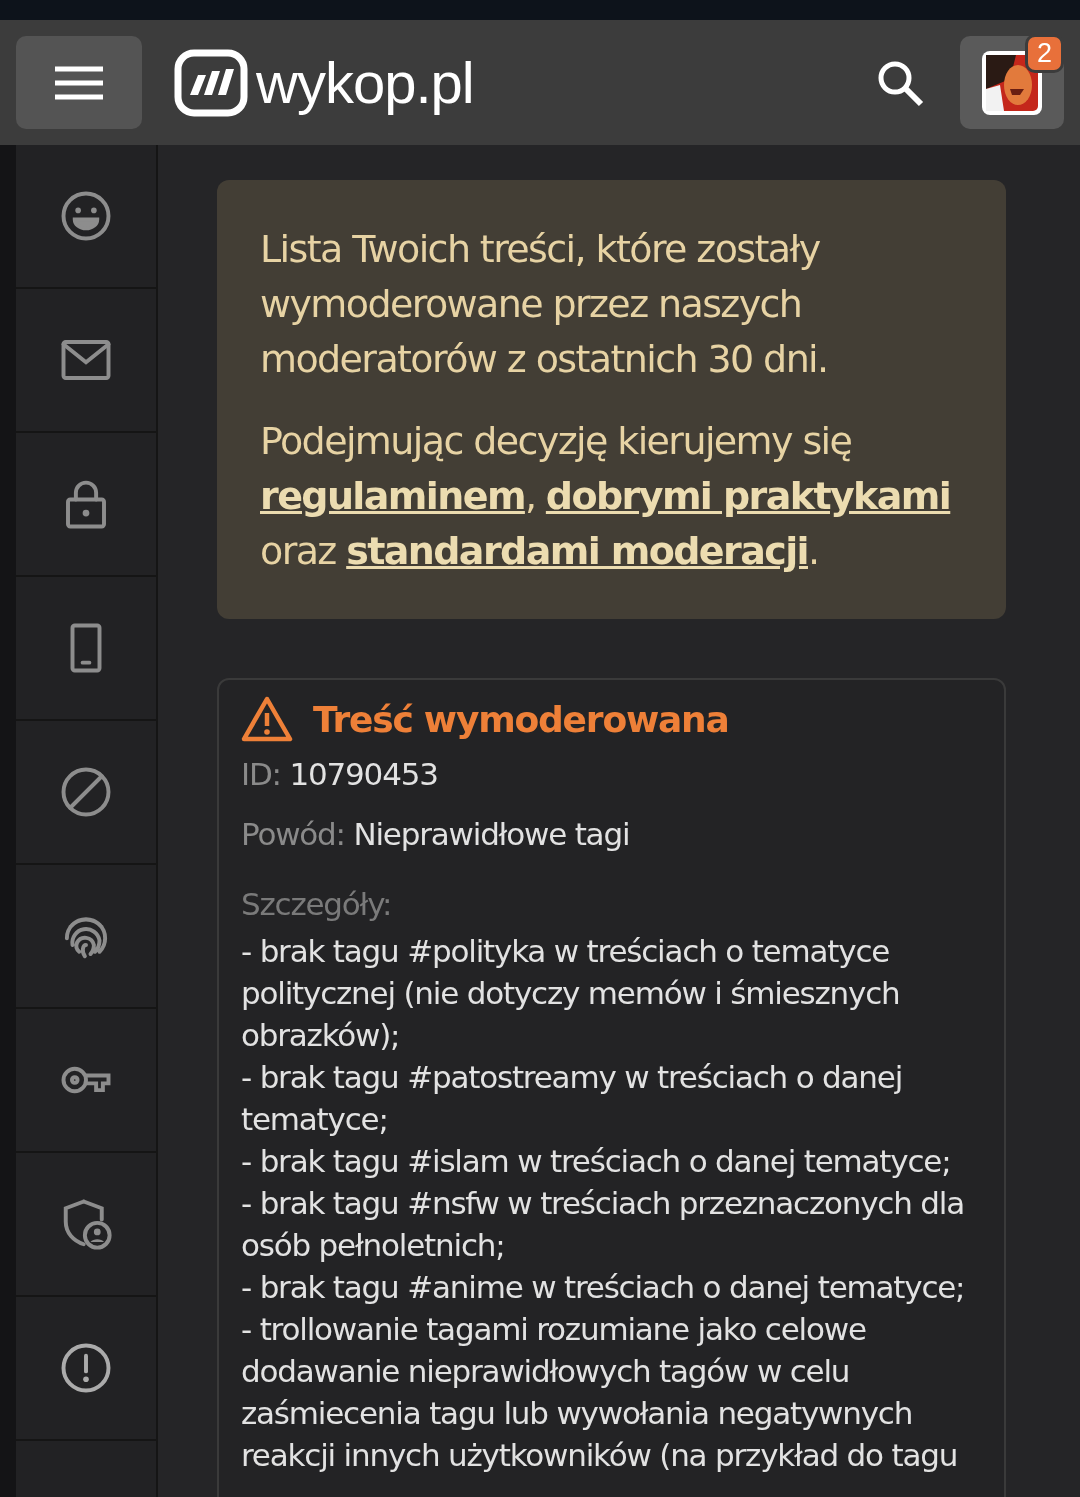  I want to click on warning-icon, so click(267, 719).